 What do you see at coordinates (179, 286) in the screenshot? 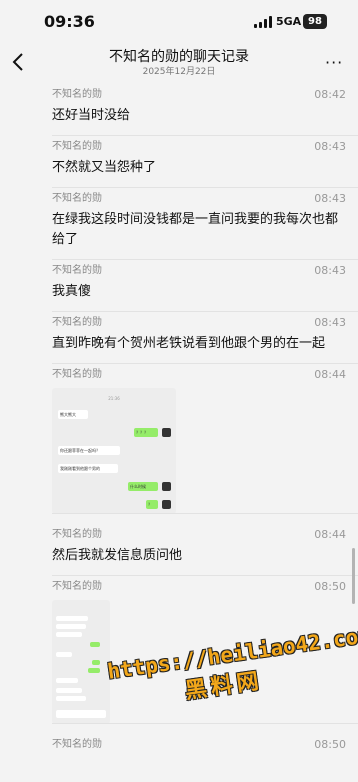
I see `list-item: 不知名的勋 08:43 我真傻` at bounding box center [179, 286].